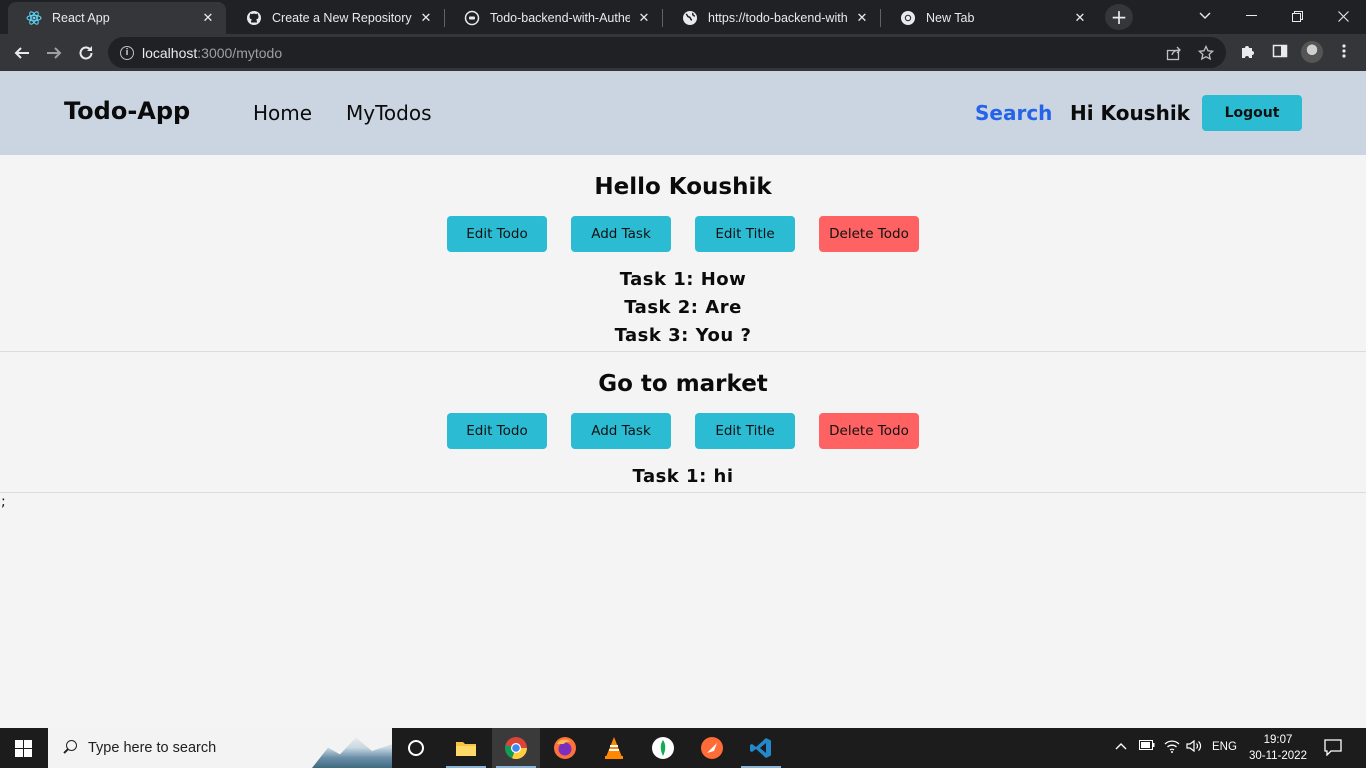 This screenshot has width=1366, height=768. What do you see at coordinates (1224, 747) in the screenshot?
I see `input-language: ENG` at bounding box center [1224, 747].